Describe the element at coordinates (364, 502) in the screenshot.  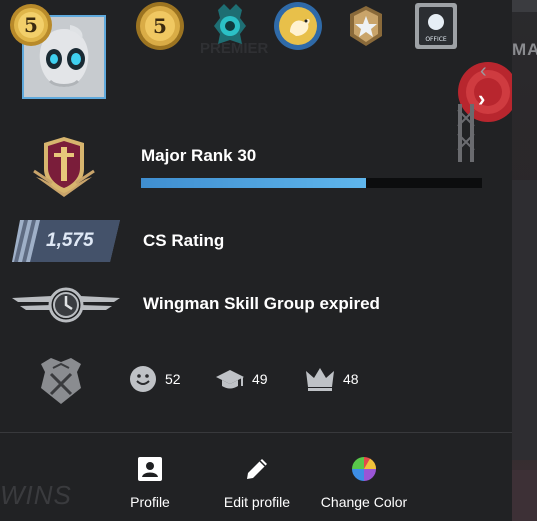
I see `change-color-label: Change Color` at that location.